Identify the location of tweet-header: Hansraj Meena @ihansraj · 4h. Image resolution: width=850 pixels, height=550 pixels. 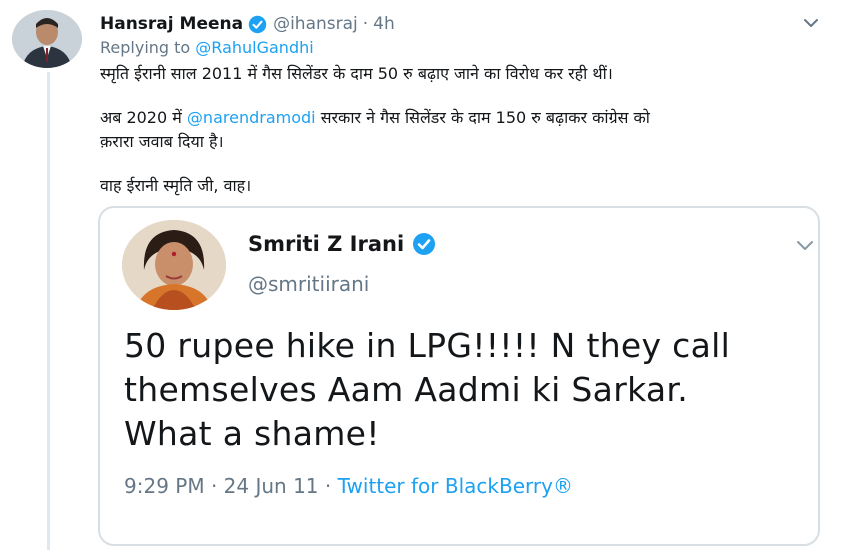
(247, 24).